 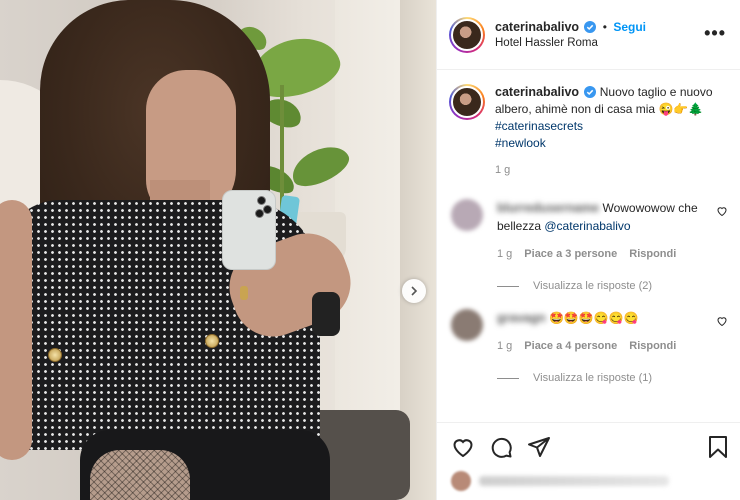 What do you see at coordinates (681, 109) in the screenshot?
I see `caption-emoji: 😜👉🌲` at bounding box center [681, 109].